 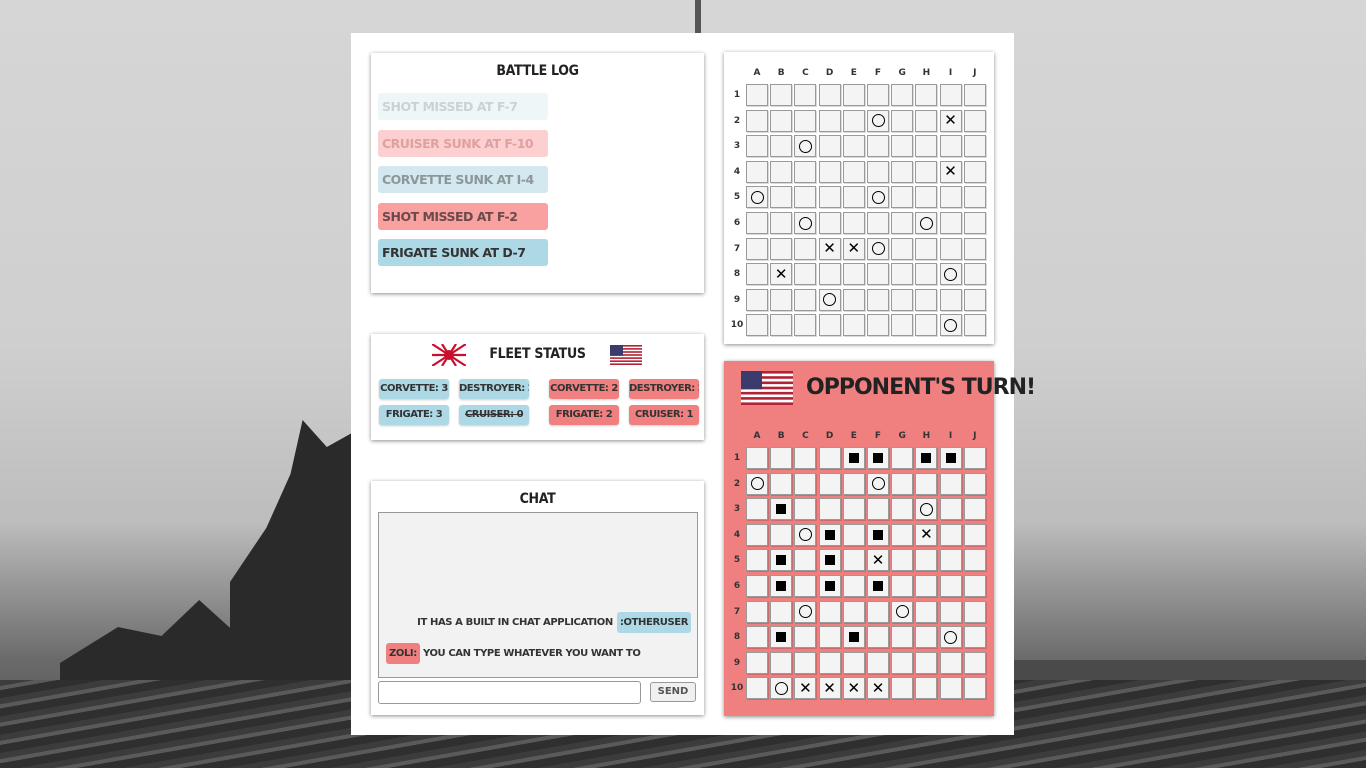 What do you see at coordinates (805, 197) in the screenshot?
I see `grid-cell-c5` at bounding box center [805, 197].